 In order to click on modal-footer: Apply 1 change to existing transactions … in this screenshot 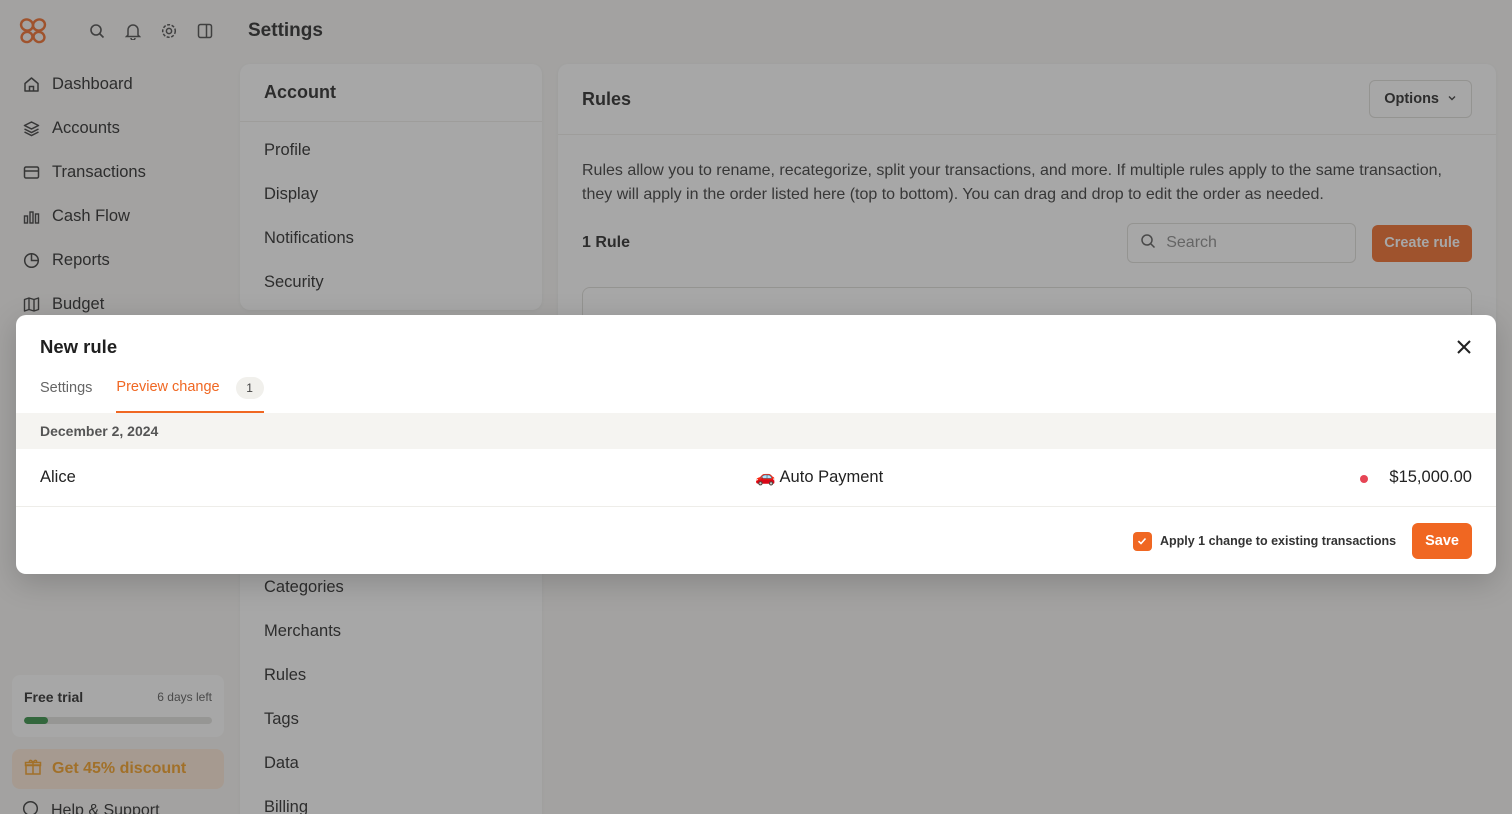, I will do `click(1302, 541)`.